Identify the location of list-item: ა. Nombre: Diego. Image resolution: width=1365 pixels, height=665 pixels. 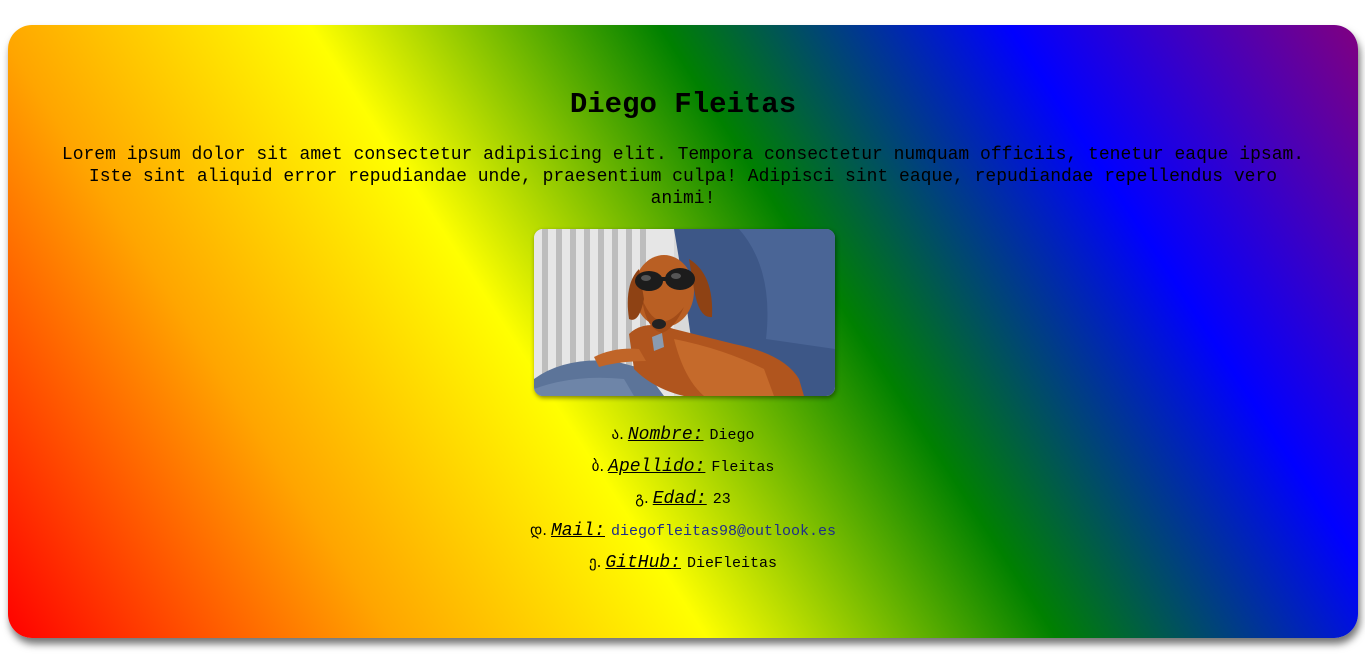
(683, 434).